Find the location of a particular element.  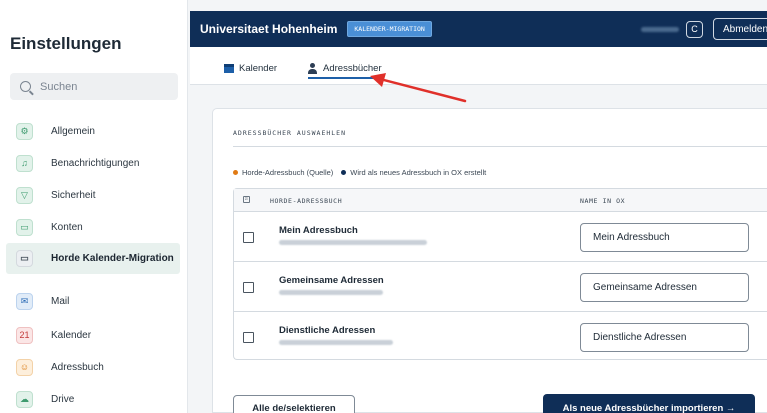

sidebar-item-benachrichtigungen: ♫ Benachrichtigungen is located at coordinates (93, 163).